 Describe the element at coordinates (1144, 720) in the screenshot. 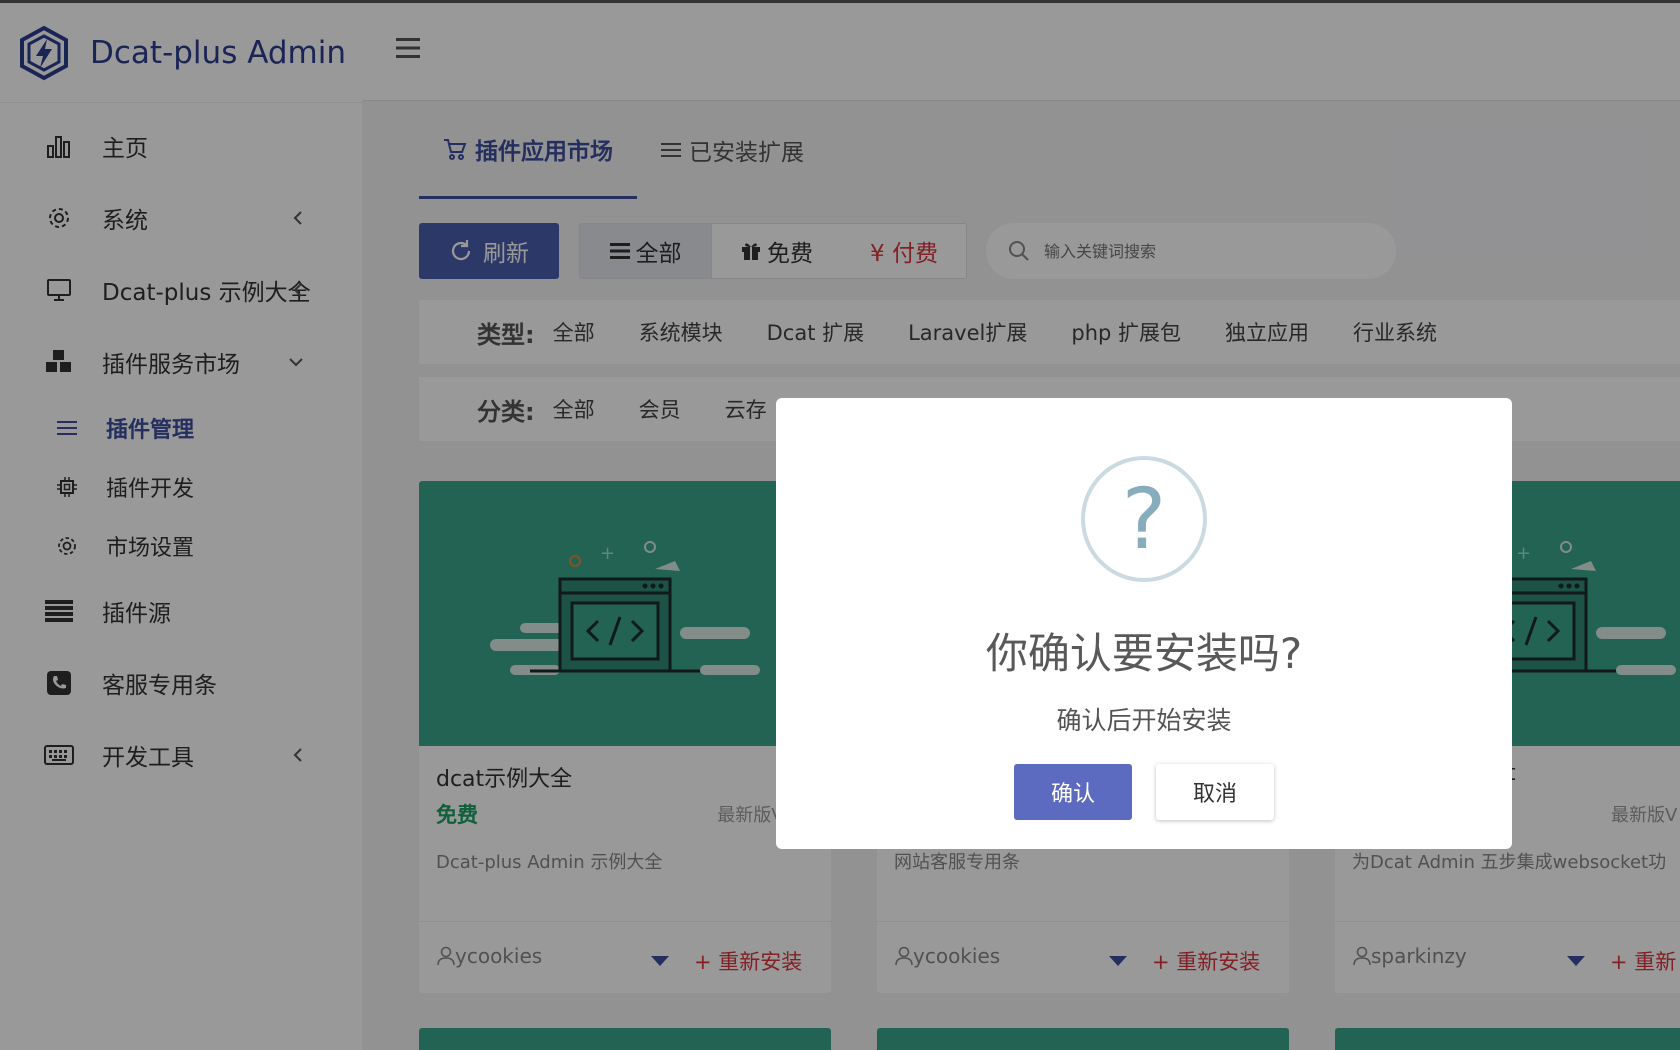

I see `dialog-message: 确认后开始安装` at that location.